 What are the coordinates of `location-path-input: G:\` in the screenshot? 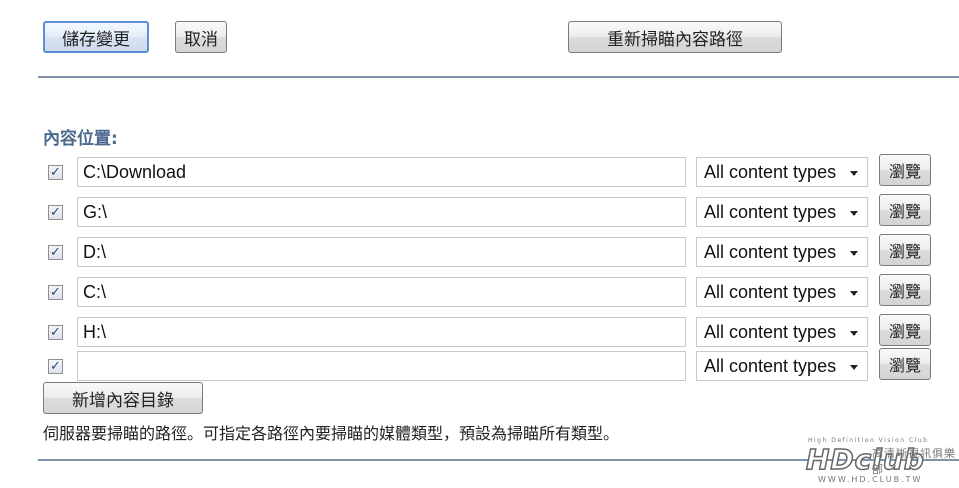 It's located at (381, 212).